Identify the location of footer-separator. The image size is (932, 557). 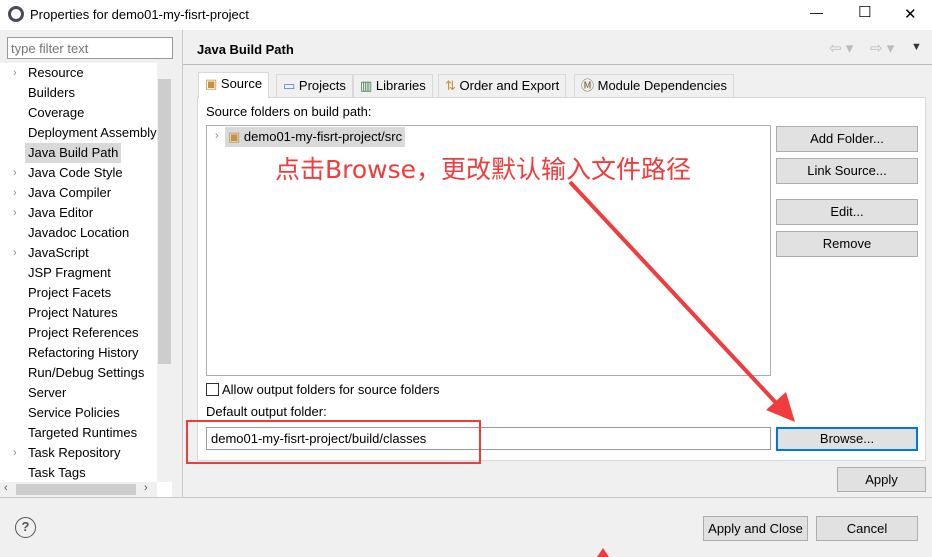
(466, 497).